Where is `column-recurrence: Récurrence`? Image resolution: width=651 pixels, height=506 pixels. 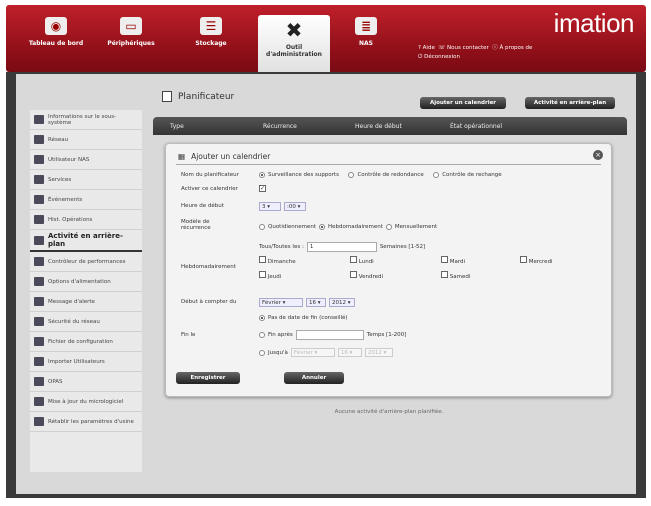 column-recurrence: Récurrence is located at coordinates (280, 126).